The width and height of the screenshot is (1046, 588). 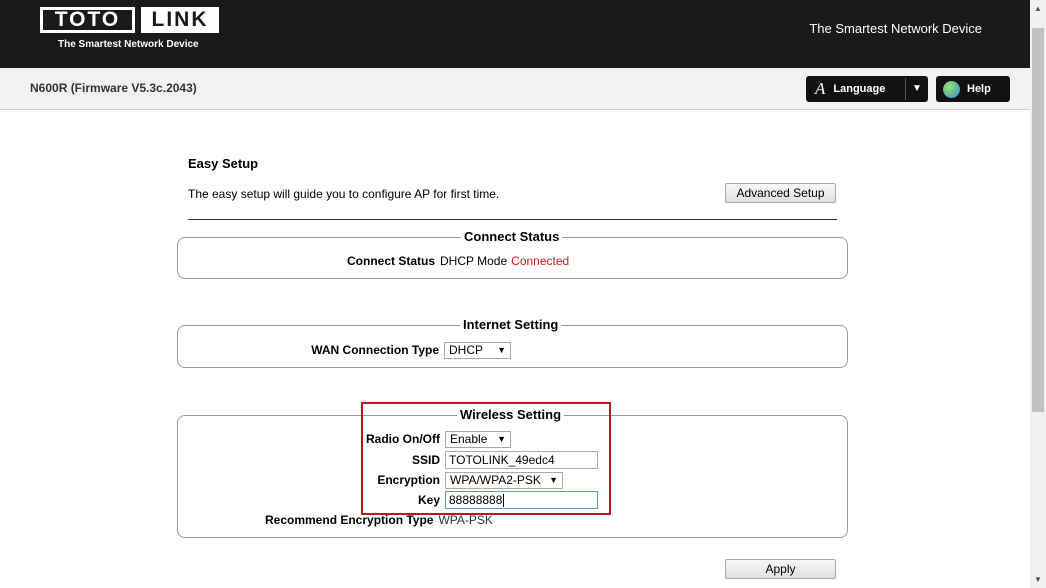 What do you see at coordinates (391, 261) in the screenshot?
I see `connect-status-label: Connect Status` at bounding box center [391, 261].